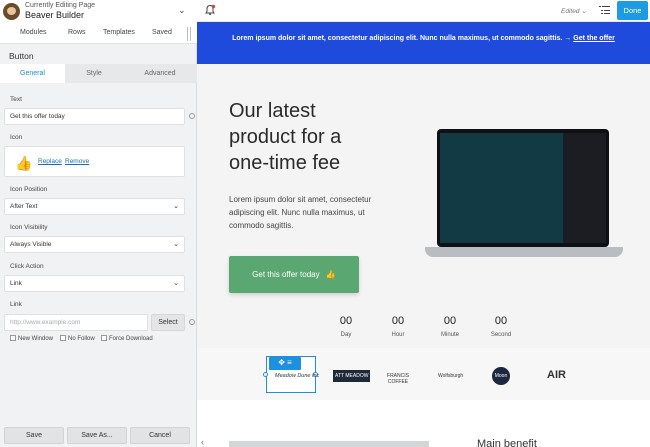 The width and height of the screenshot is (650, 447). I want to click on countdown-day-label: Day, so click(346, 335).